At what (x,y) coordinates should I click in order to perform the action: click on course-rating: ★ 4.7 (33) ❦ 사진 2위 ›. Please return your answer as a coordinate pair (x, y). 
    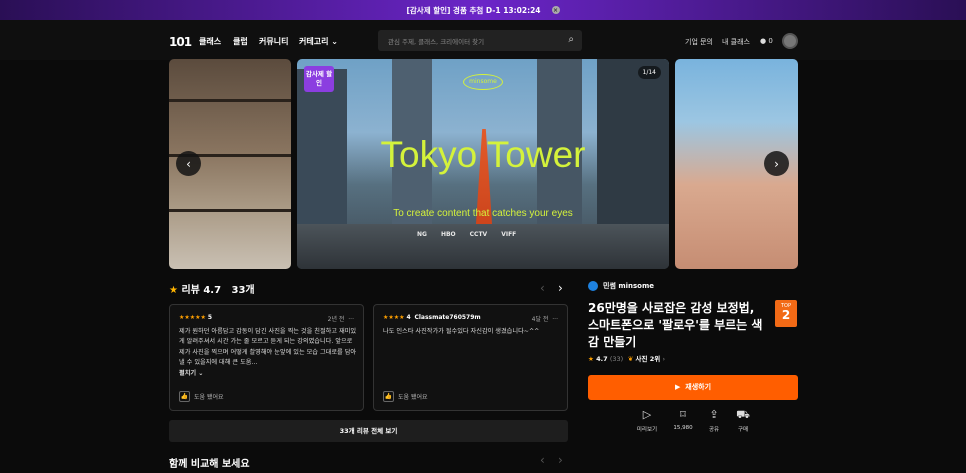
    Looking at the image, I should click on (626, 358).